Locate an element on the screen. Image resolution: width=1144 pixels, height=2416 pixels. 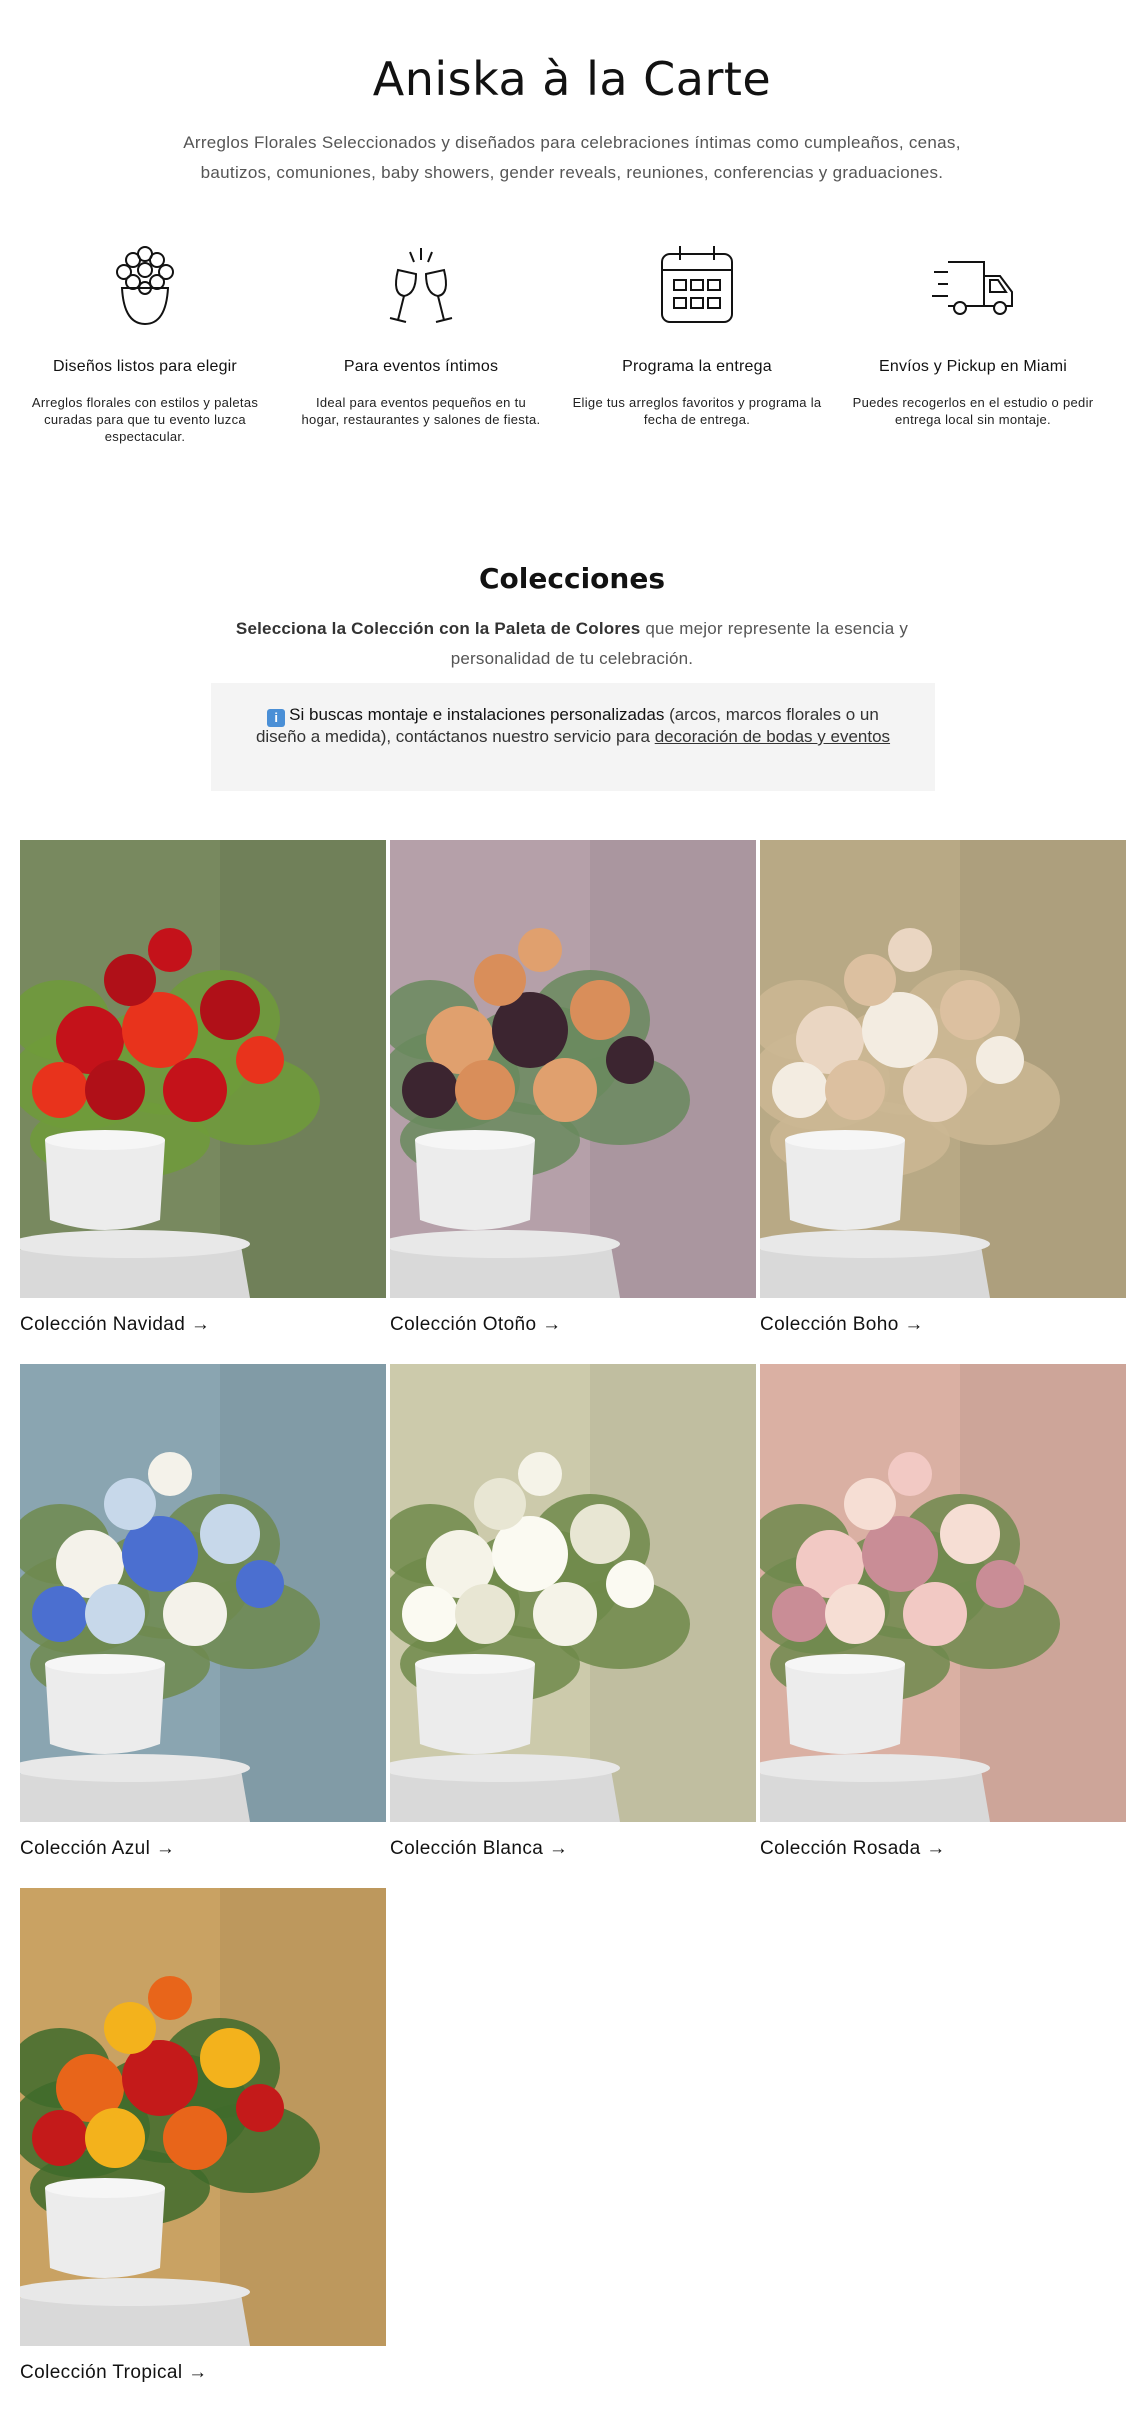
collection-card: Colección Navidad → is located at coordinates (203, 1090).